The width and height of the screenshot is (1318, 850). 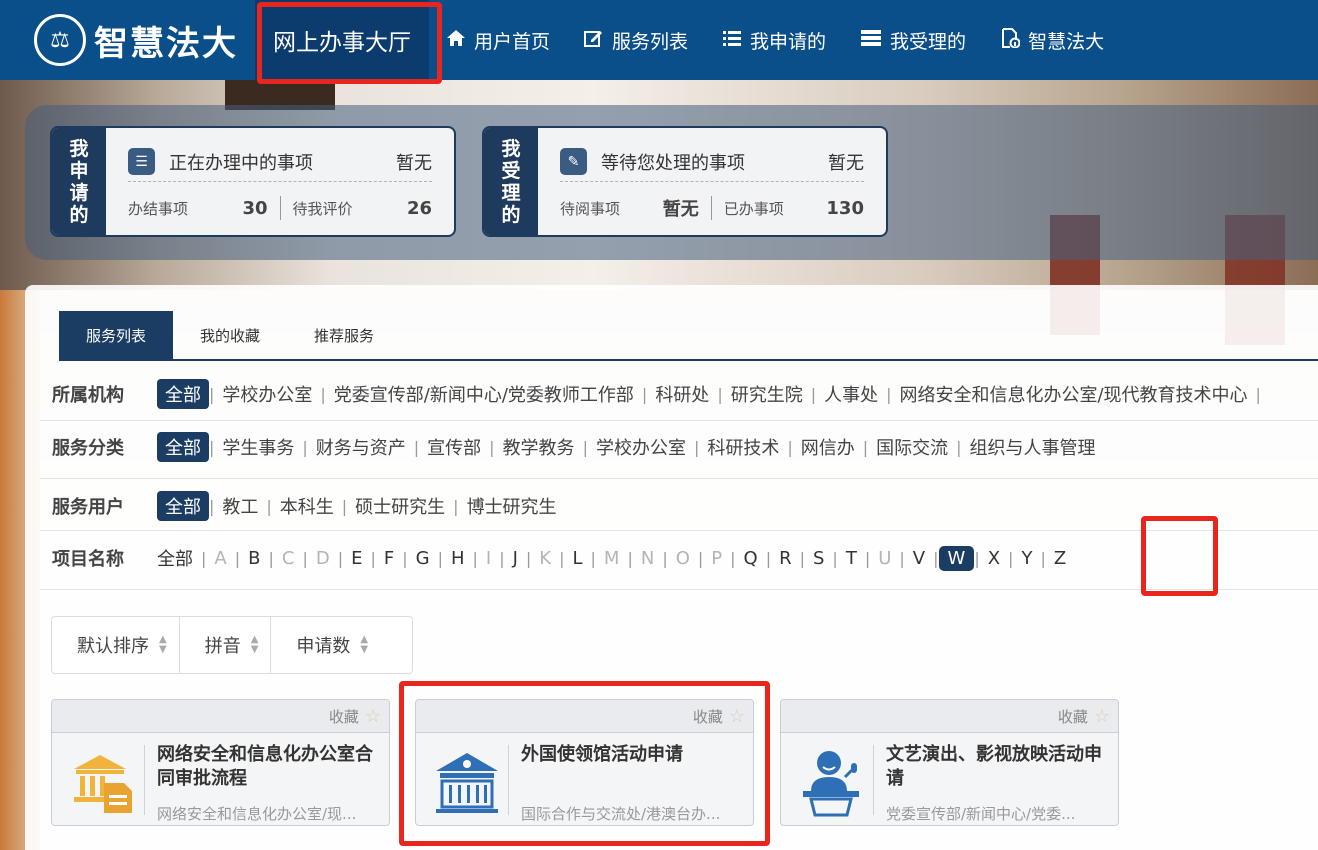 What do you see at coordinates (512, 506) in the screenshot?
I see `filter-option: 博士研究生` at bounding box center [512, 506].